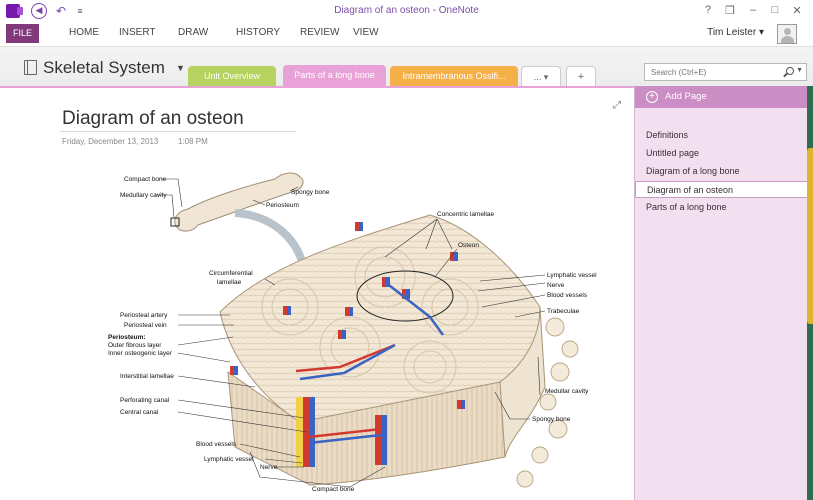 This screenshot has height=500, width=813. Describe the element at coordinates (229, 282) in the screenshot. I see `label-lamellae: lamellae` at that location.